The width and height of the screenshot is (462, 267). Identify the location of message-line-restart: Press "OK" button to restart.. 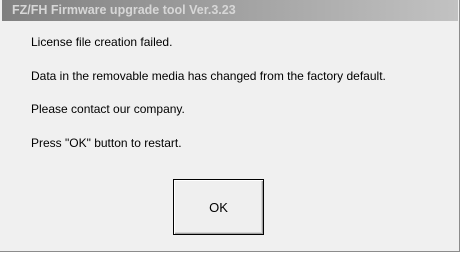
(106, 143).